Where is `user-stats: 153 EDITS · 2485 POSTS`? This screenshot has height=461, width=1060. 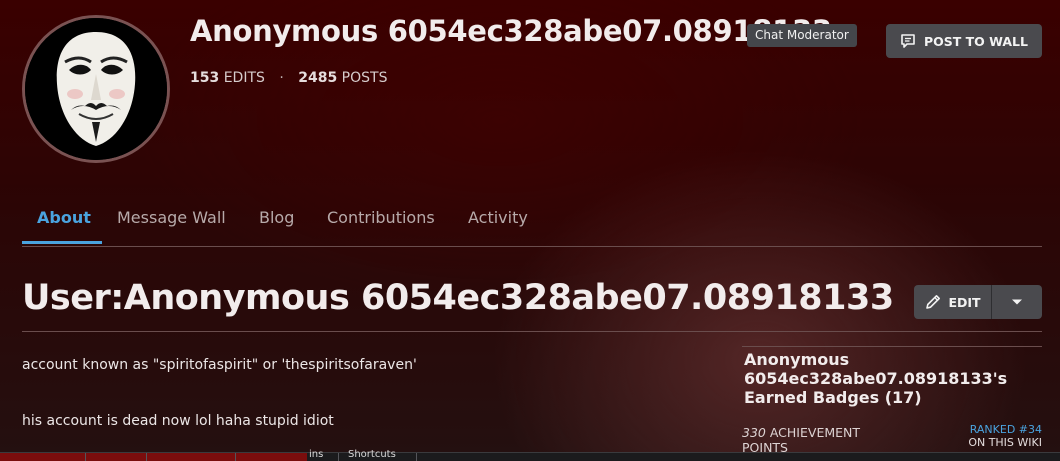
user-stats: 153 EDITS · 2485 POSTS is located at coordinates (288, 78).